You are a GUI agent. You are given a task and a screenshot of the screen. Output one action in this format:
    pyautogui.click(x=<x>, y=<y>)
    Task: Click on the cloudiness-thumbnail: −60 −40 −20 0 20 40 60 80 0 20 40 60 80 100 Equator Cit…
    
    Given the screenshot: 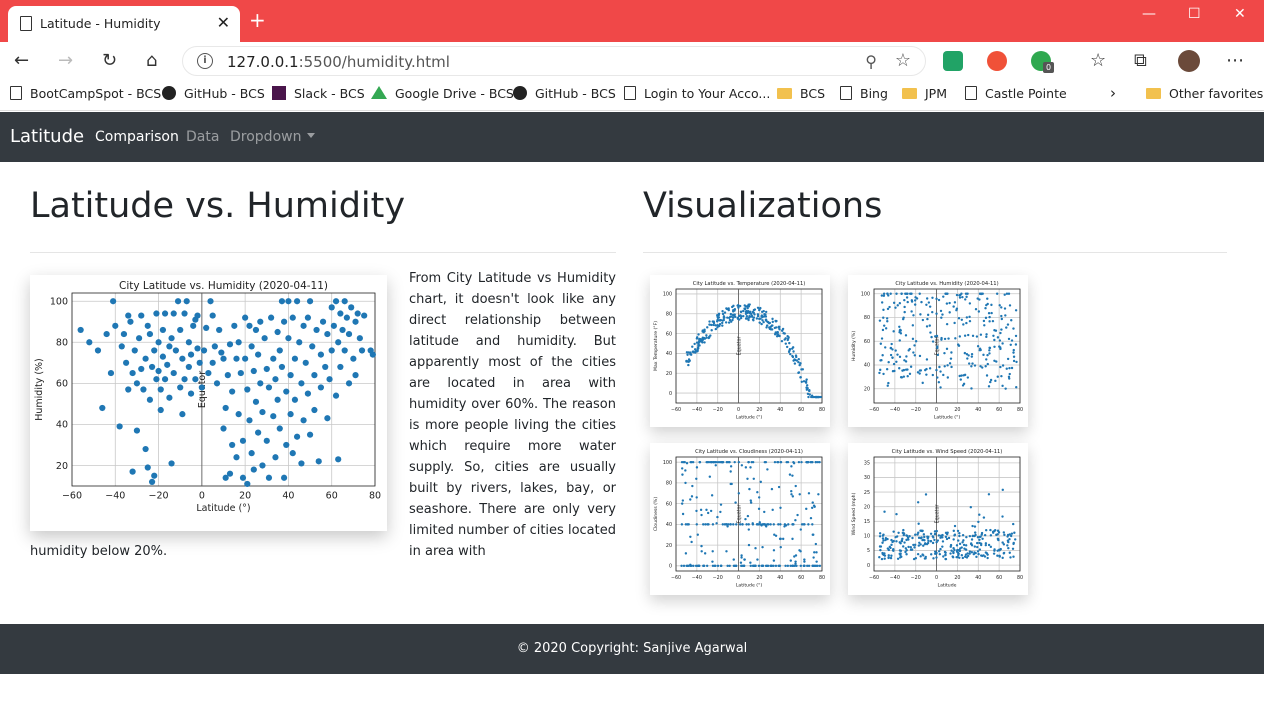 What is the action you would take?
    pyautogui.click(x=740, y=519)
    